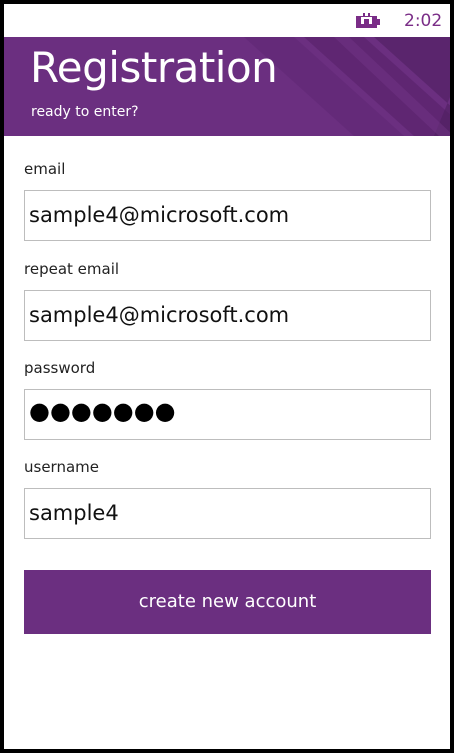  I want to click on status-bar: 2:02, so click(227, 20).